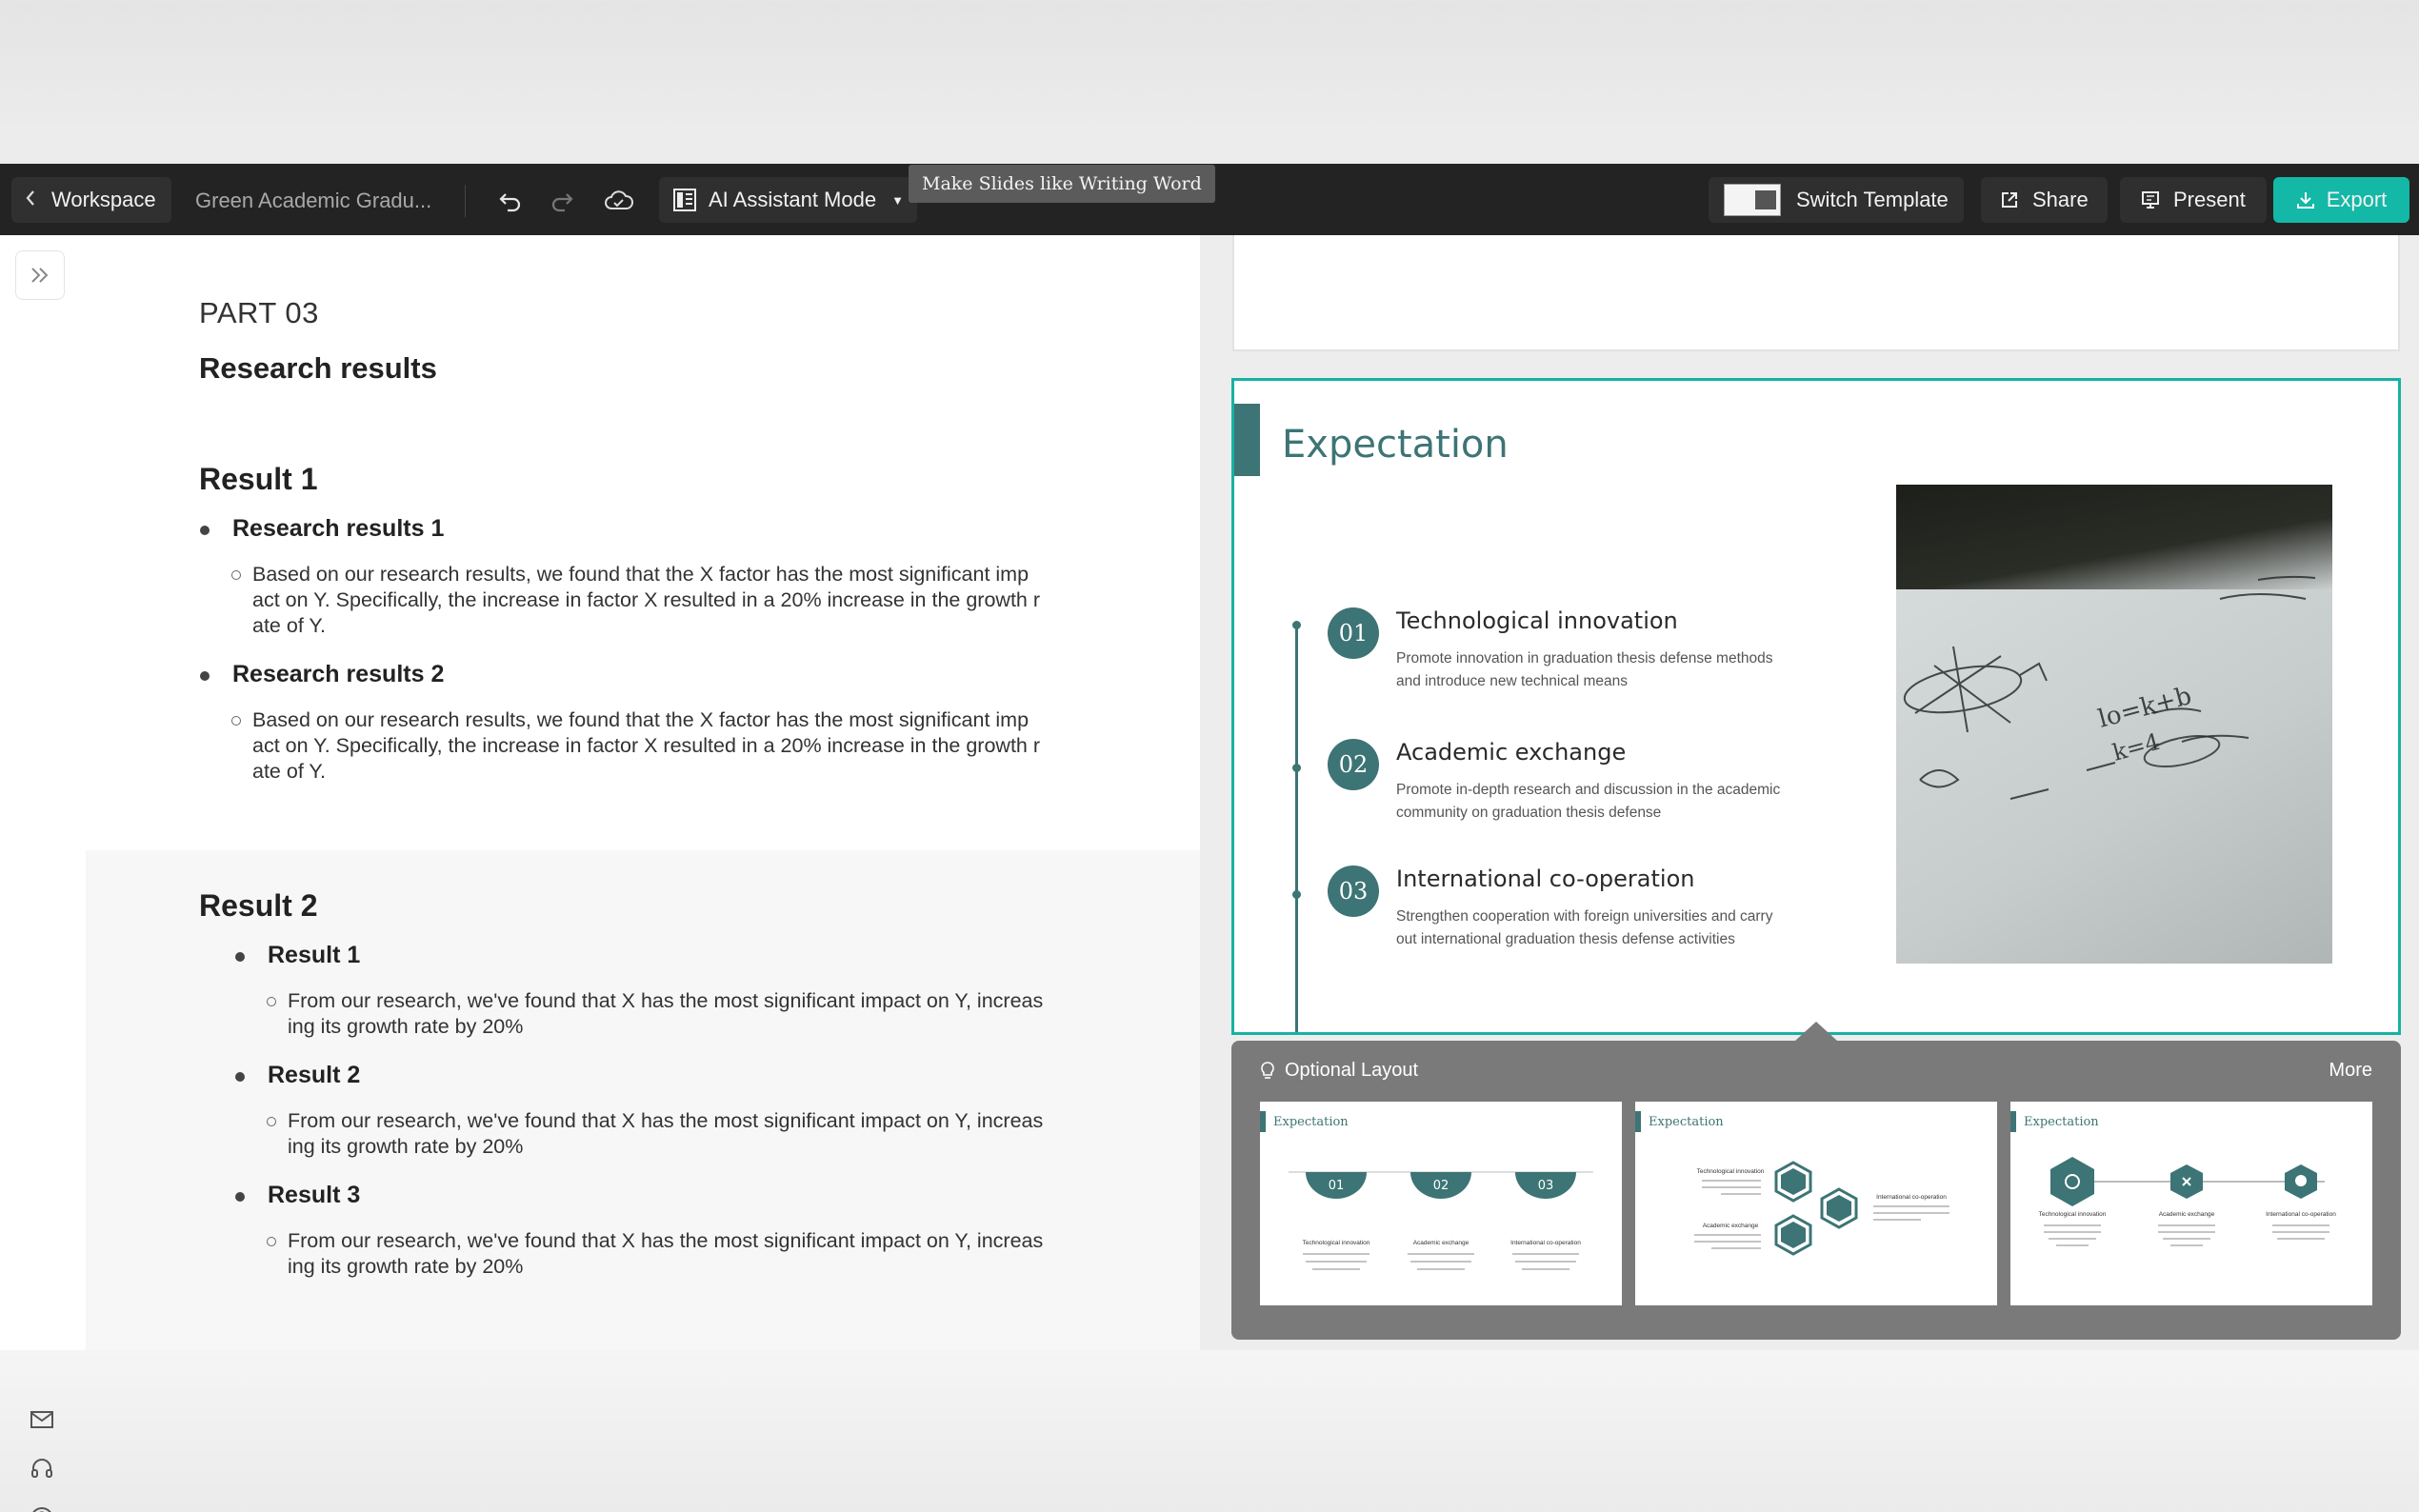  Describe the element at coordinates (297, 955) in the screenshot. I see `bullet-heading: Result 1` at that location.